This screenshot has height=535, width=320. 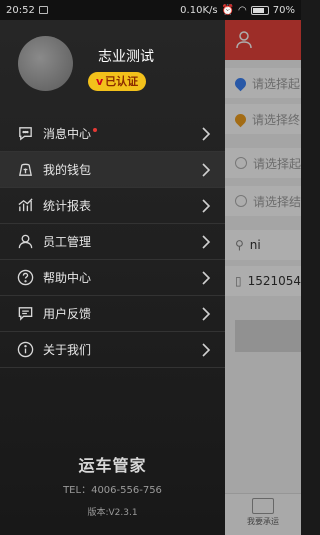 I want to click on person-icon, so click(x=25, y=242).